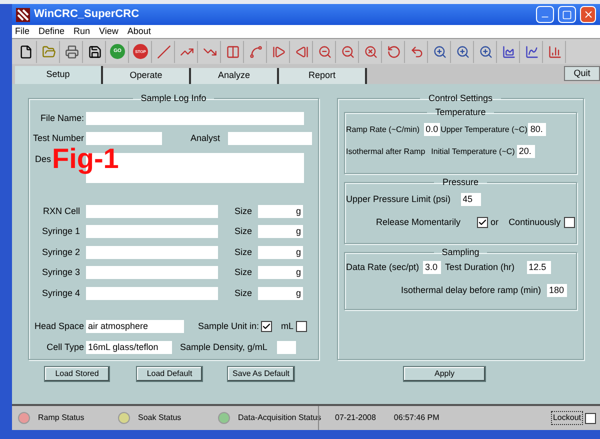 The width and height of the screenshot is (600, 439). What do you see at coordinates (347, 51) in the screenshot?
I see `zoom-out-icon` at bounding box center [347, 51].